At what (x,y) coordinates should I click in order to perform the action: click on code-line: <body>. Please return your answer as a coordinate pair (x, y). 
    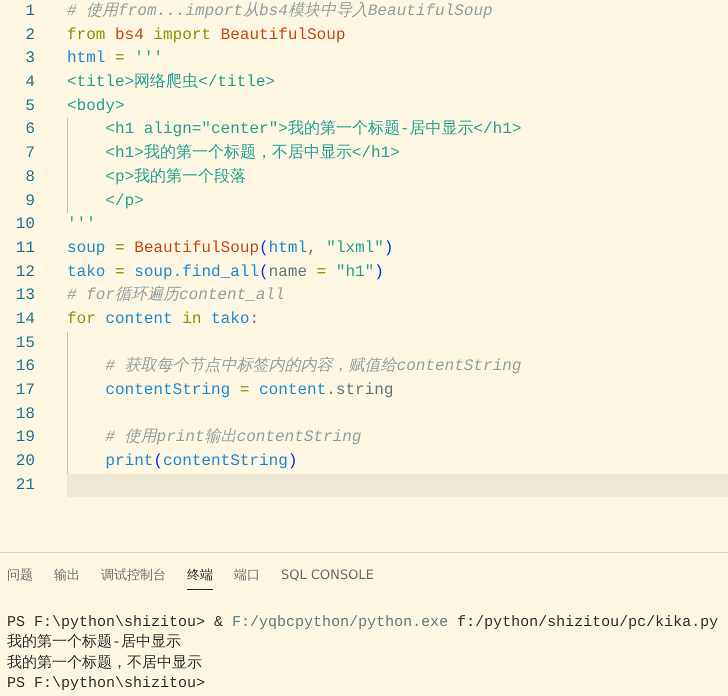
    Looking at the image, I should click on (96, 106).